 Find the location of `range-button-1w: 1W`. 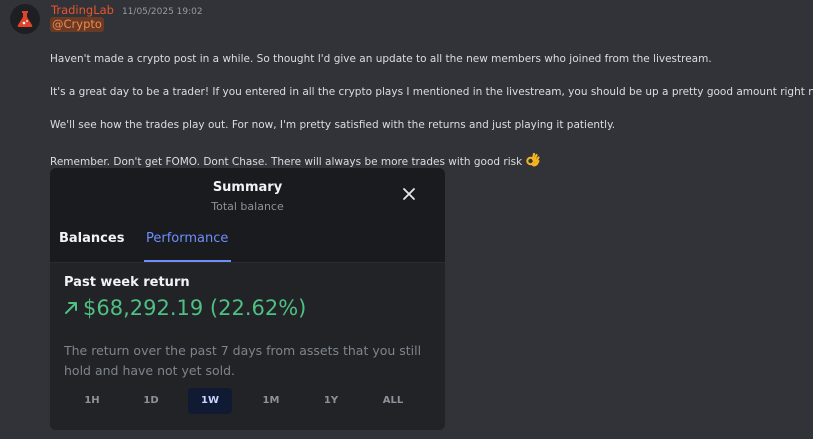

range-button-1w: 1W is located at coordinates (210, 401).